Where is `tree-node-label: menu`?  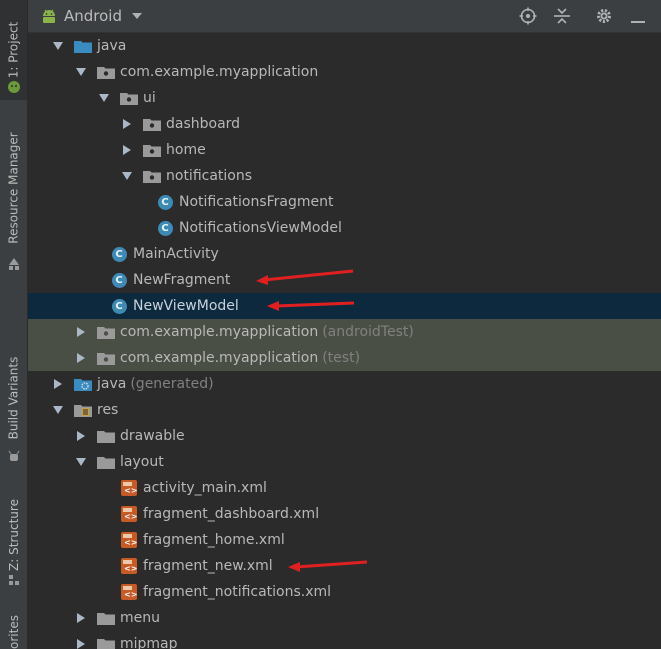
tree-node-label: menu is located at coordinates (140, 618).